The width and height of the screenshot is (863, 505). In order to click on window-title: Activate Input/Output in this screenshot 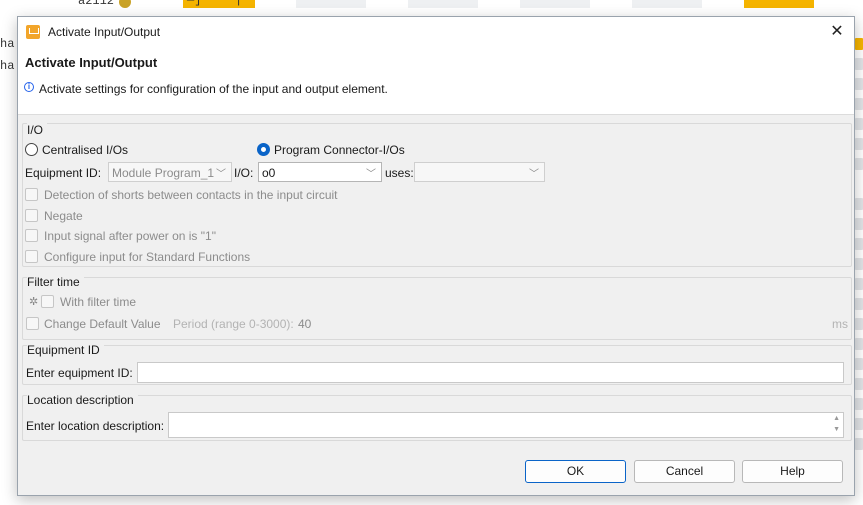, I will do `click(104, 32)`.